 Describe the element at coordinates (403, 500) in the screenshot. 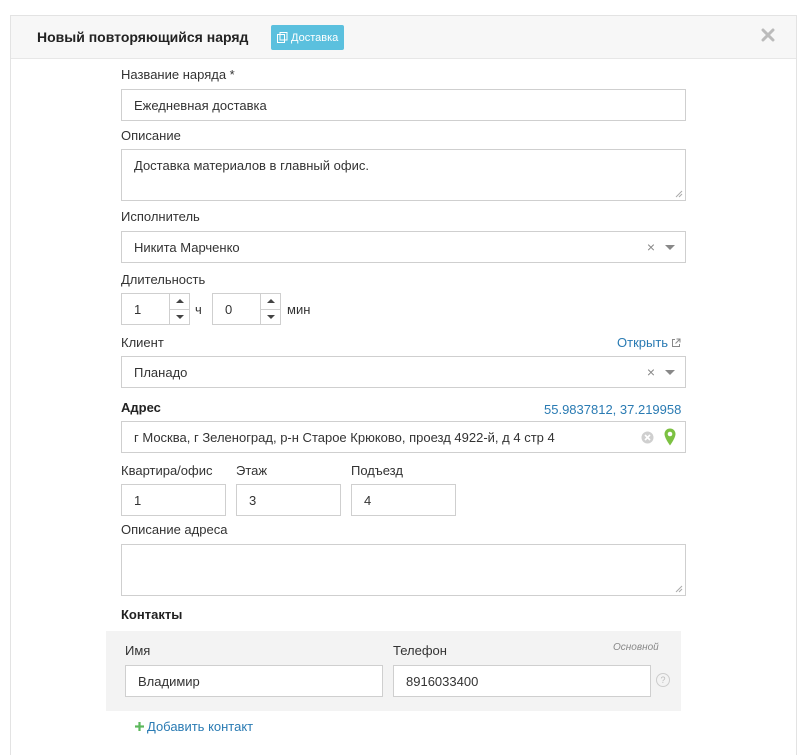

I see `entrance-input: 4` at that location.